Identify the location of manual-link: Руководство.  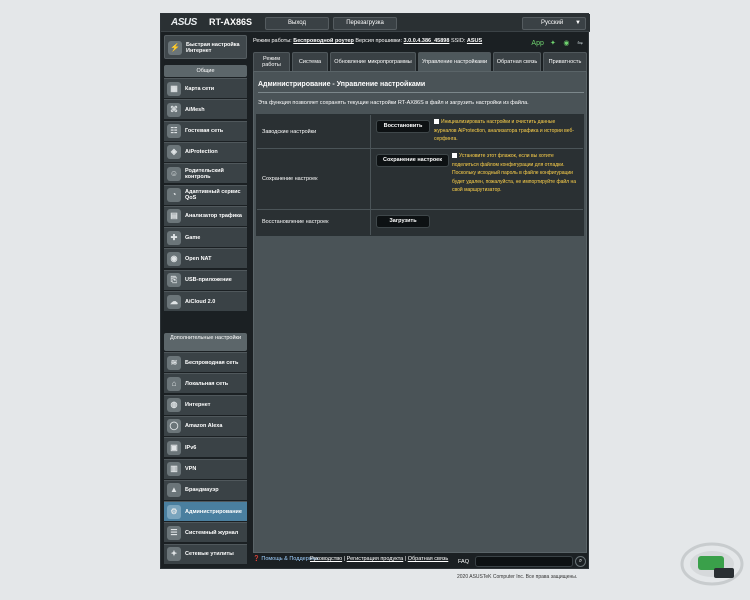
(326, 559).